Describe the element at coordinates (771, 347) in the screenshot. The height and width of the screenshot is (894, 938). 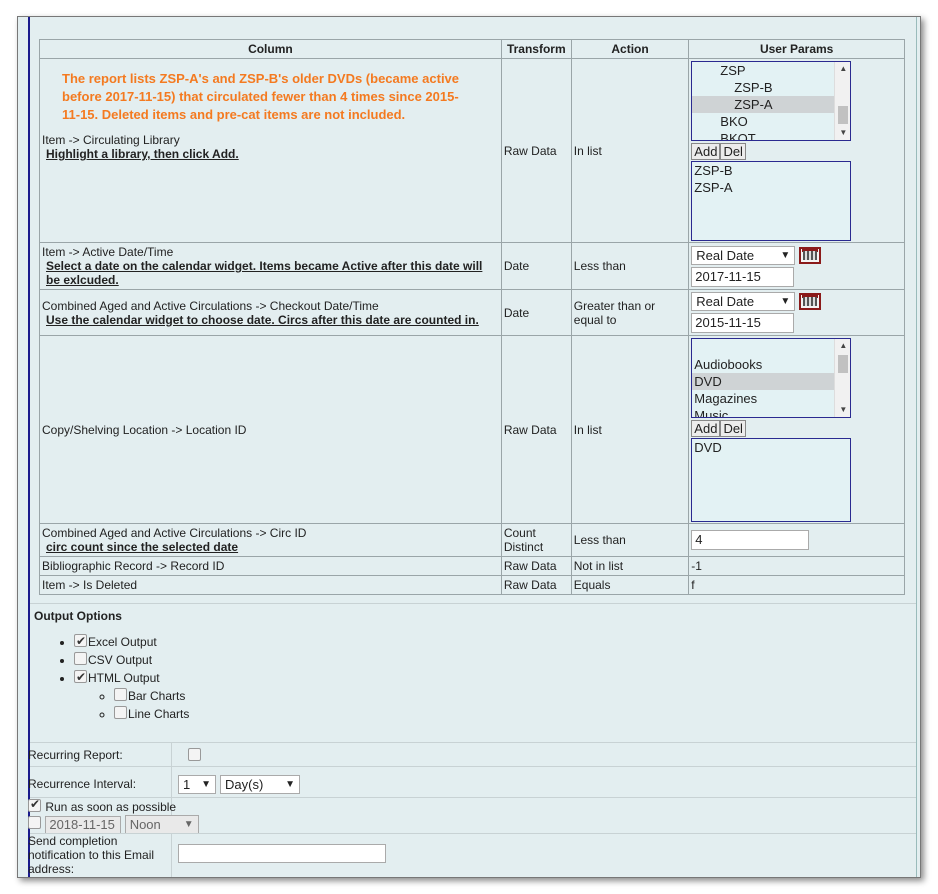
I see `list-item` at that location.